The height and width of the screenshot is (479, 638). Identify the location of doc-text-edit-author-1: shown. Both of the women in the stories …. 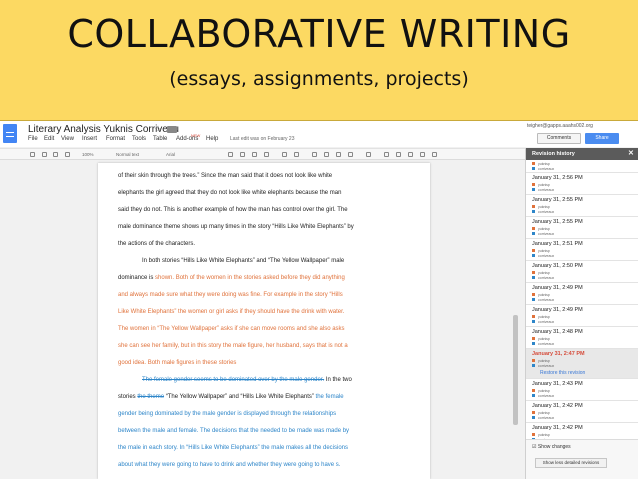
(250, 278).